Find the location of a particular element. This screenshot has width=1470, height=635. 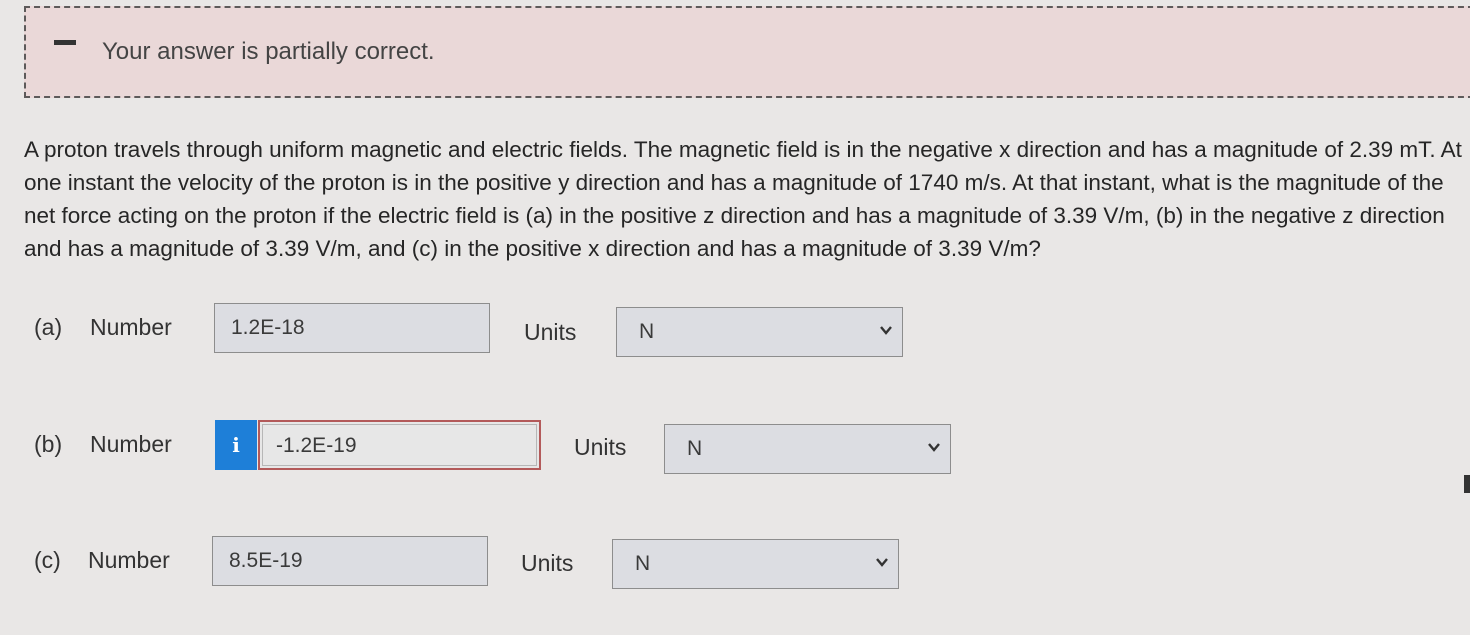

answer-row-c: (c) Number 8.5E-19 Units N is located at coordinates (735, 566).